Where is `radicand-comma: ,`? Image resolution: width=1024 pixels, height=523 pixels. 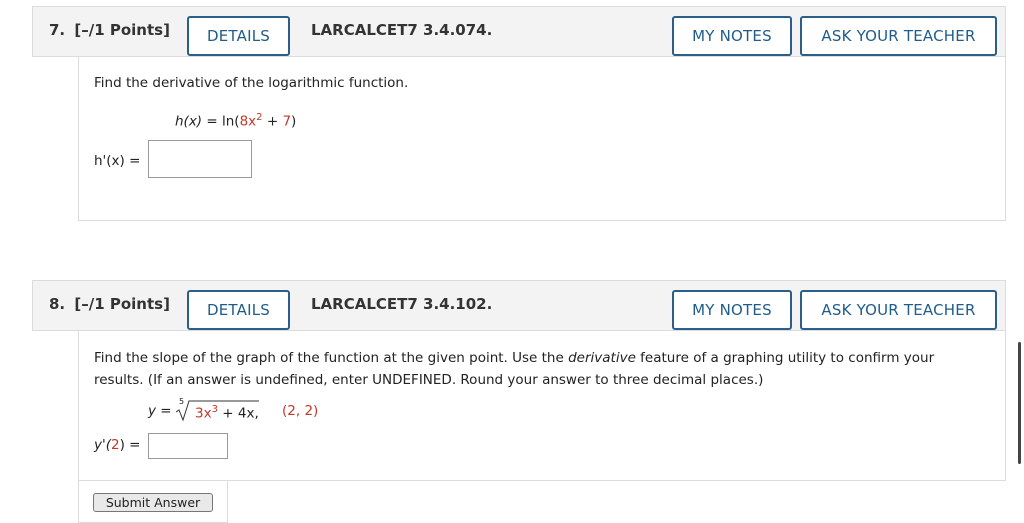
radicand-comma: , is located at coordinates (256, 413).